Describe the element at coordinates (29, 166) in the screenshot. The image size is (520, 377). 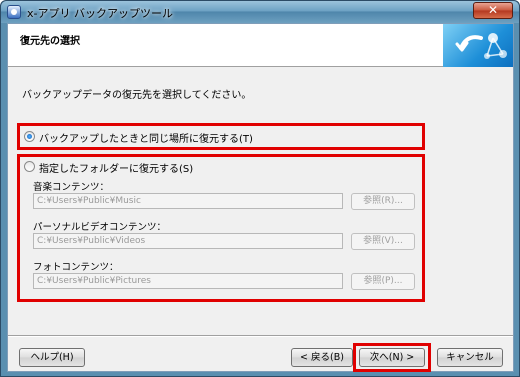
I see `specified-folder-radio` at that location.